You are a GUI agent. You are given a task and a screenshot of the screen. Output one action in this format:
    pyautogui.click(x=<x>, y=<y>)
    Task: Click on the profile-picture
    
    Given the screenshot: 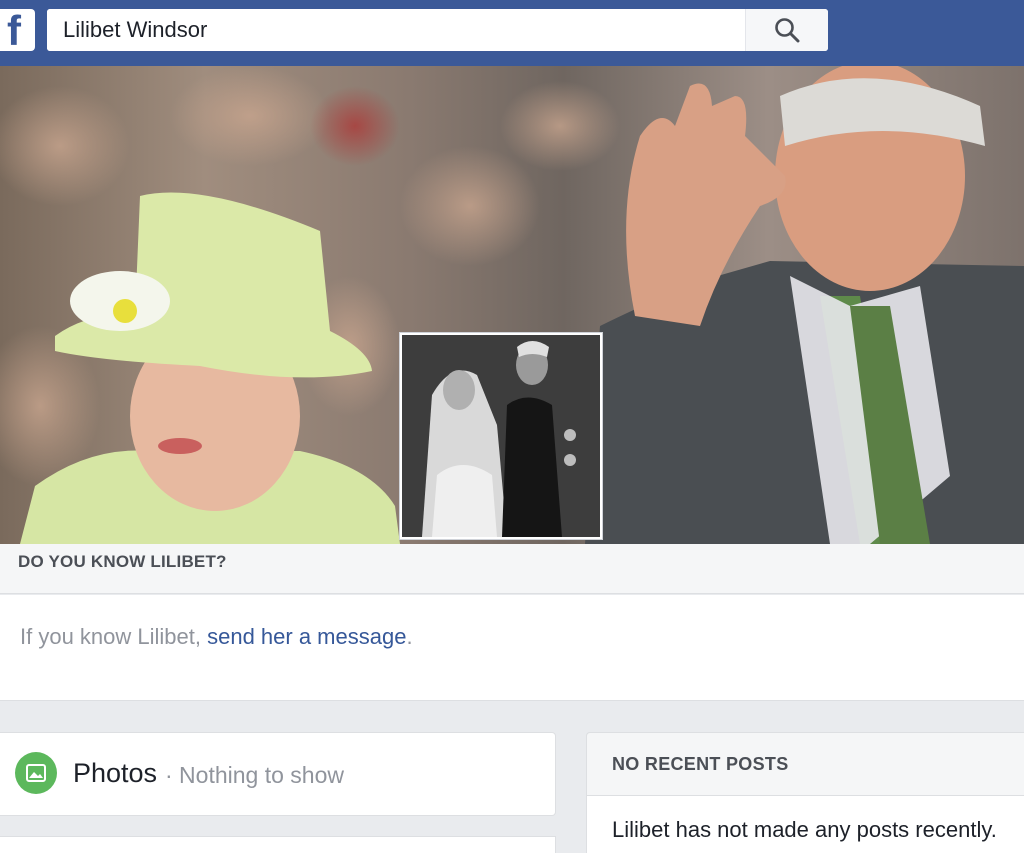 What is the action you would take?
    pyautogui.click(x=501, y=436)
    